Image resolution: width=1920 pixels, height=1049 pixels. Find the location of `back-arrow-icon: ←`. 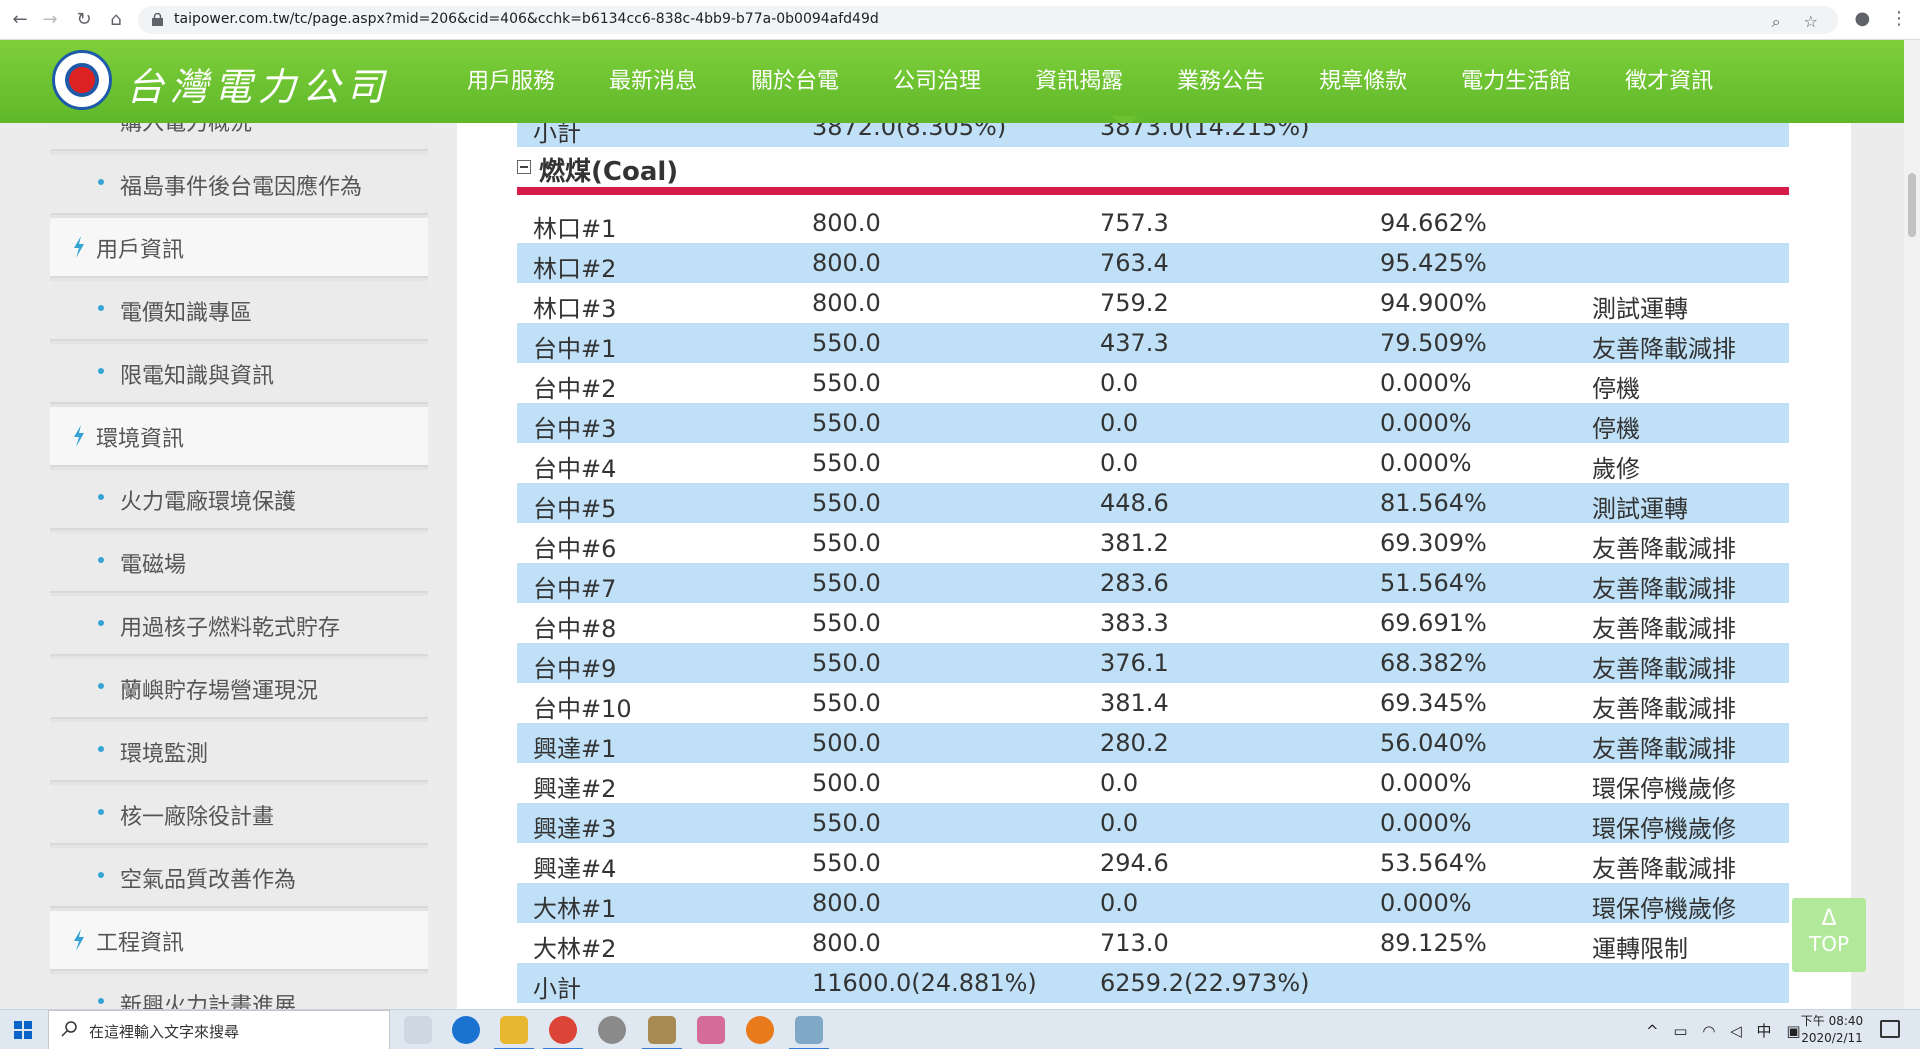

back-arrow-icon: ← is located at coordinates (20, 20).